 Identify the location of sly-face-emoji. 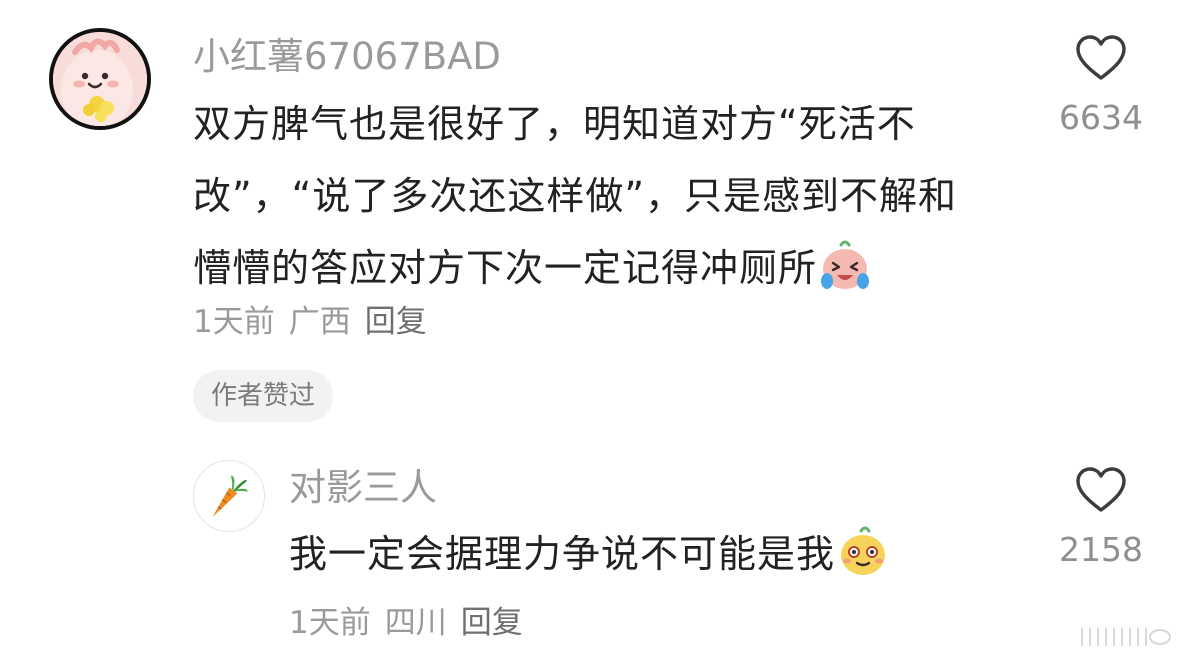
(863, 550).